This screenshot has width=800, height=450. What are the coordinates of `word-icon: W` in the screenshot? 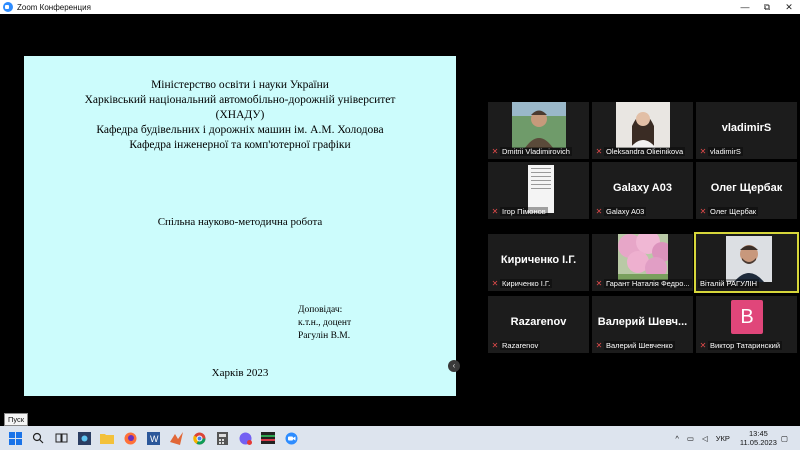 It's located at (153, 438).